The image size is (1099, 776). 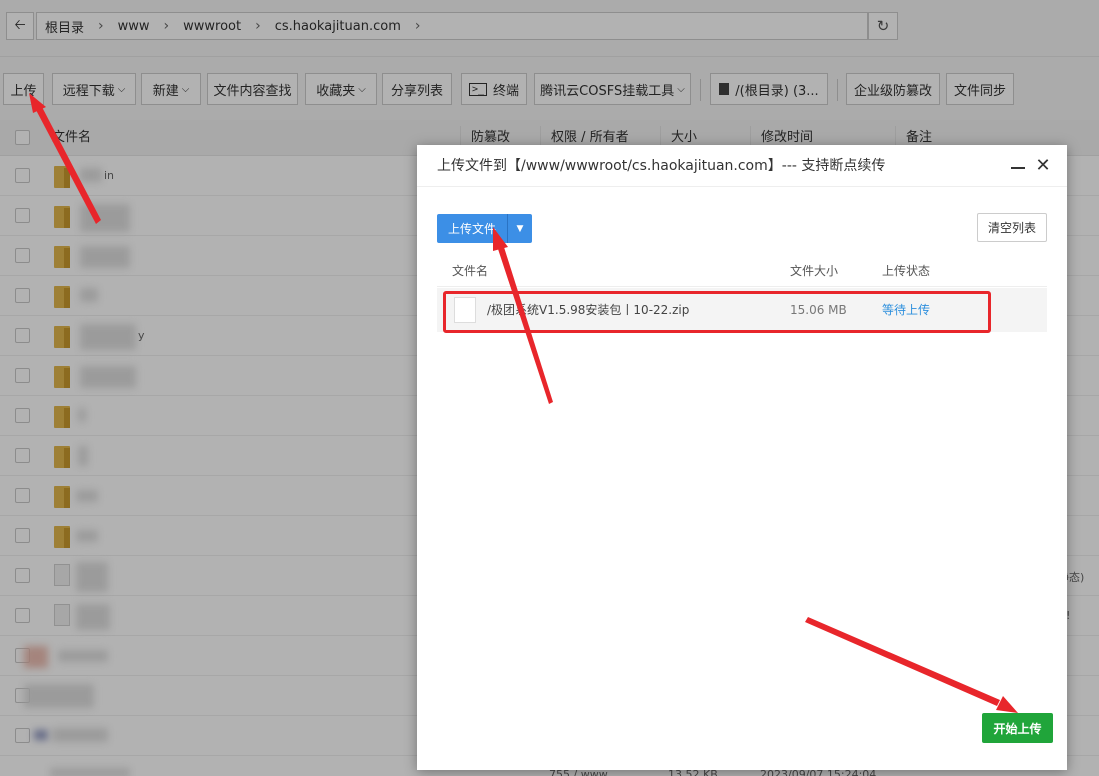 What do you see at coordinates (1018, 166) in the screenshot?
I see `minimize-icon` at bounding box center [1018, 166].